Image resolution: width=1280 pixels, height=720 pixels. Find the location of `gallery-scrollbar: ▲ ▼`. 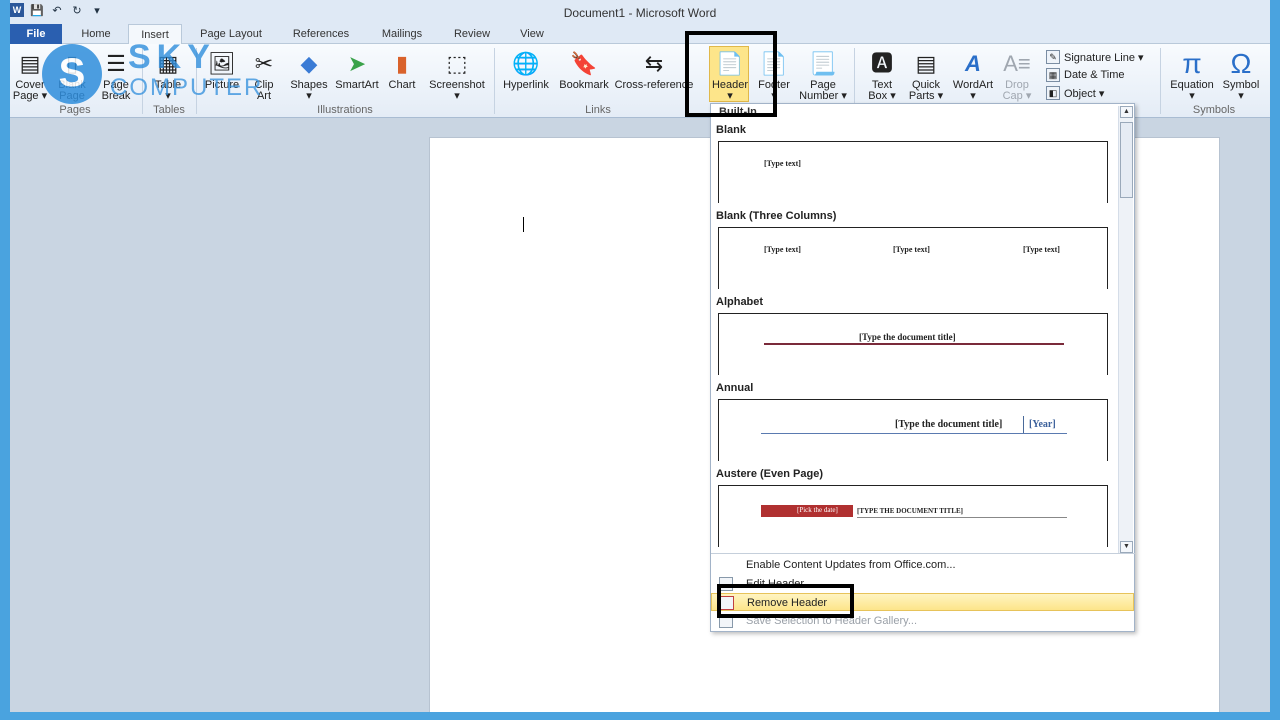

gallery-scrollbar: ▲ ▼ is located at coordinates (1125, 329).